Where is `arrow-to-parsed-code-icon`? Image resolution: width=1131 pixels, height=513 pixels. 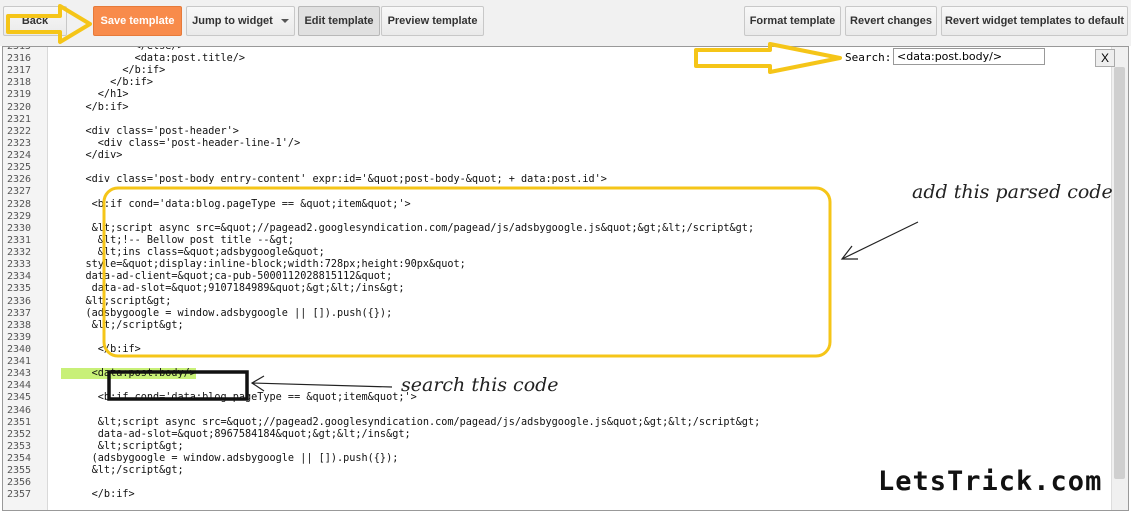
arrow-to-parsed-code-icon is located at coordinates (880, 240).